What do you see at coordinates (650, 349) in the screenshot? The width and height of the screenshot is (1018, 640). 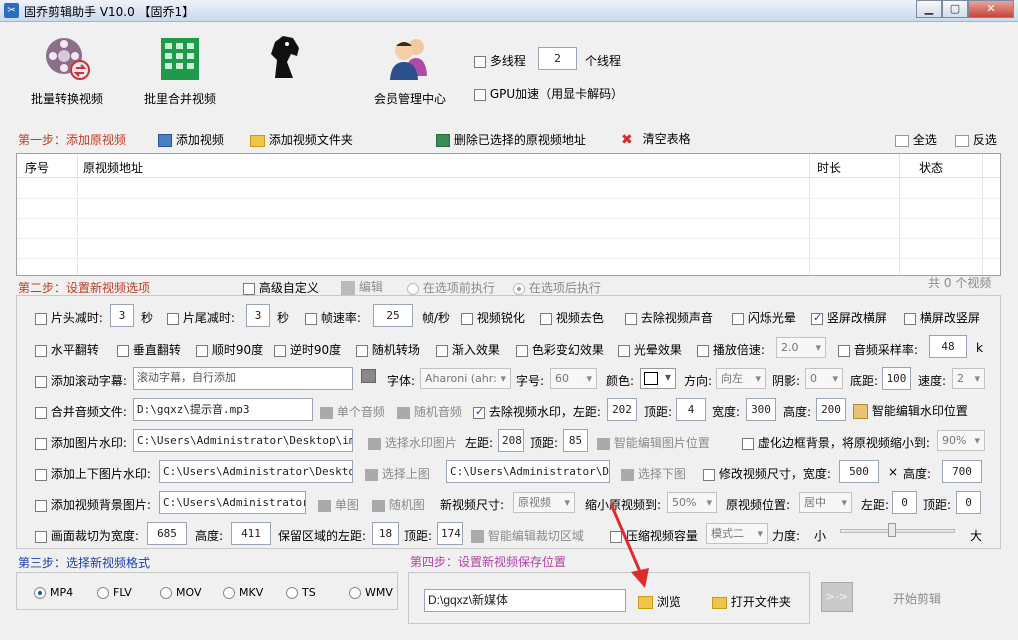 I see `halo-checkbox: 光晕效果` at bounding box center [650, 349].